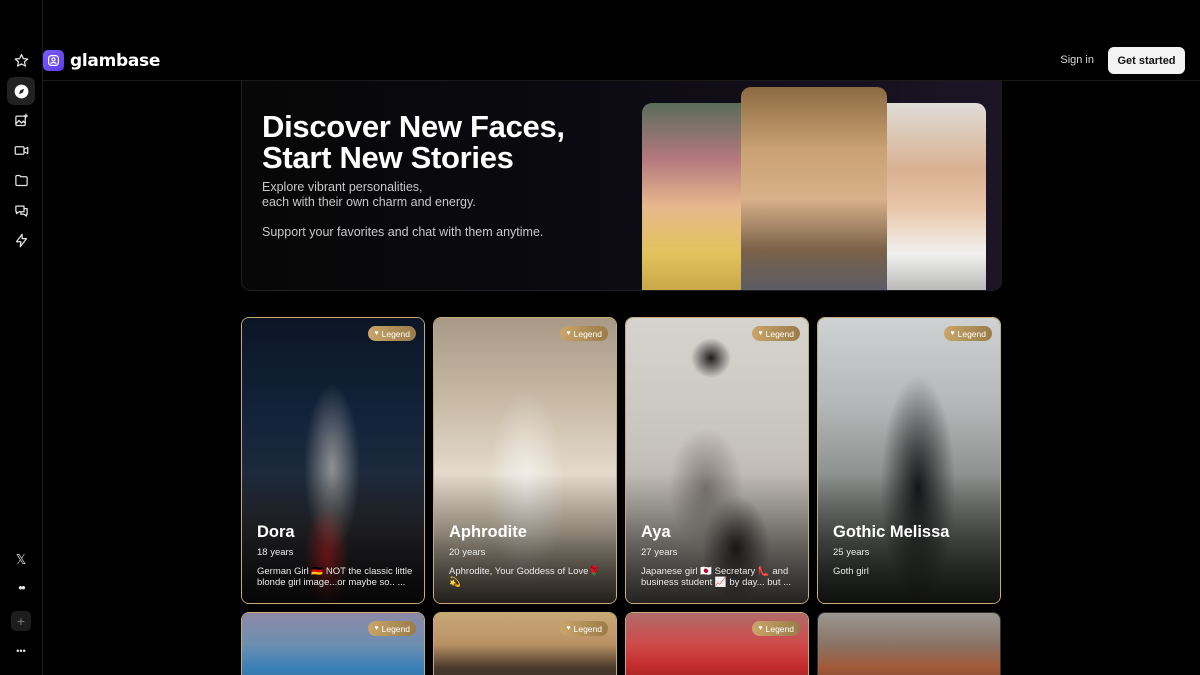  I want to click on image-sparkle-icon, so click(21, 119).